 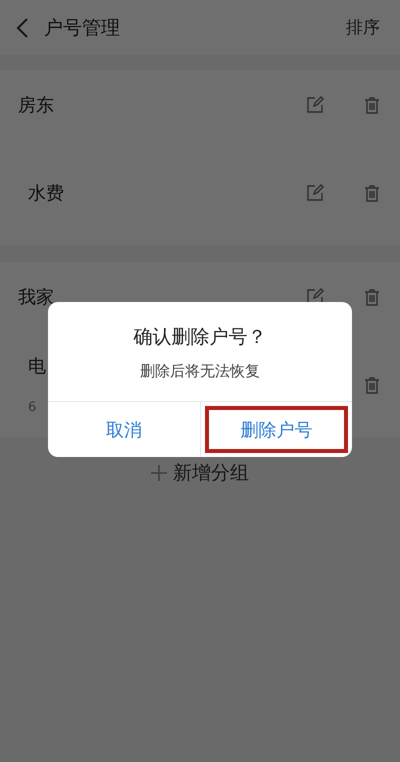 What do you see at coordinates (211, 473) in the screenshot?
I see `add-group-link: 新增分组` at bounding box center [211, 473].